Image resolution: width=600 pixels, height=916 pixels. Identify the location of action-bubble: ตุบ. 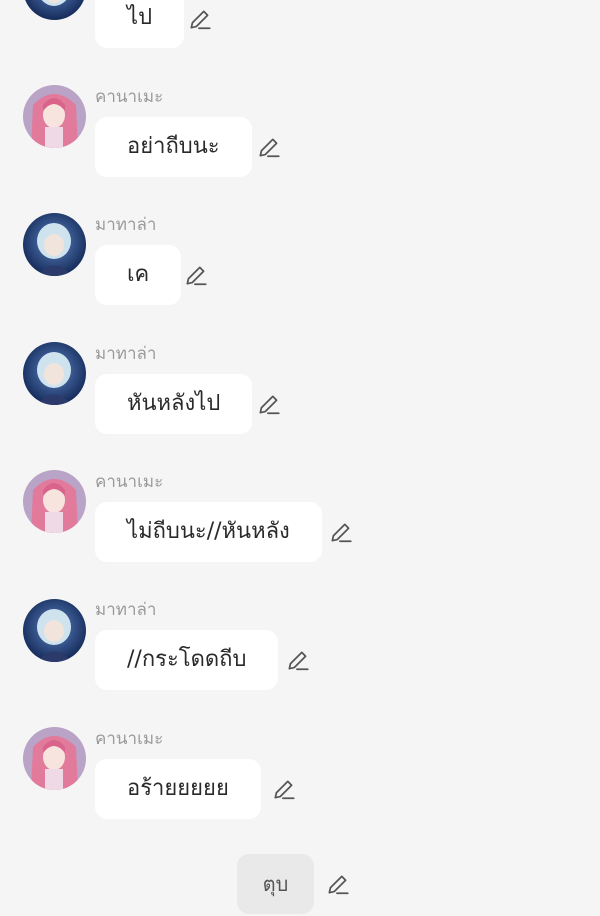
(275, 884).